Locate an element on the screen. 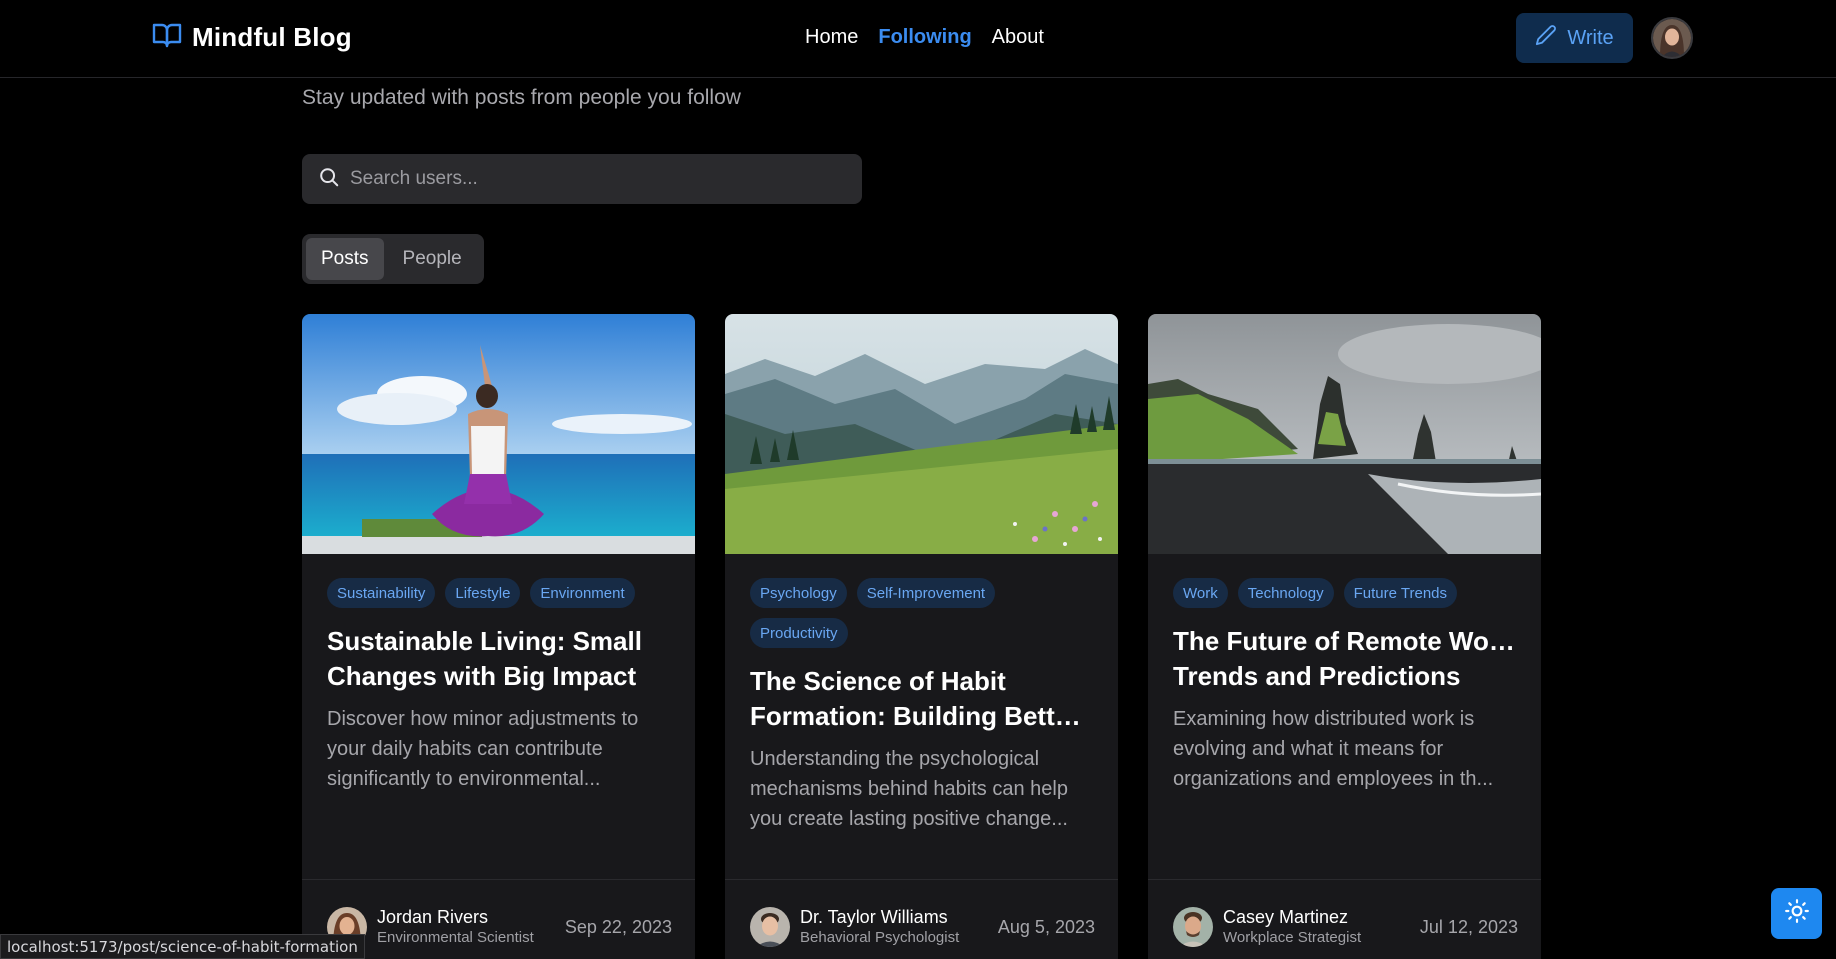  post-title-line: Changes with Big Impact is located at coordinates (482, 676).